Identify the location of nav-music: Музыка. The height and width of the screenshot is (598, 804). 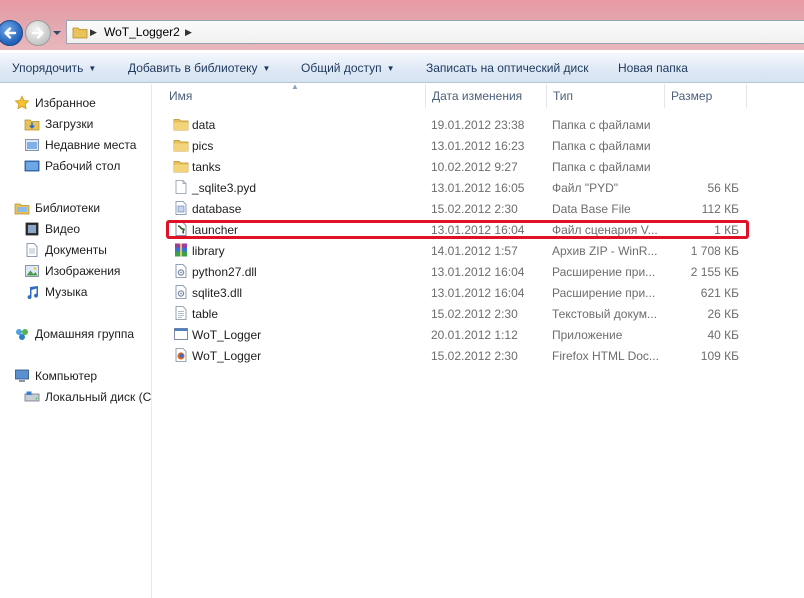
(55, 292).